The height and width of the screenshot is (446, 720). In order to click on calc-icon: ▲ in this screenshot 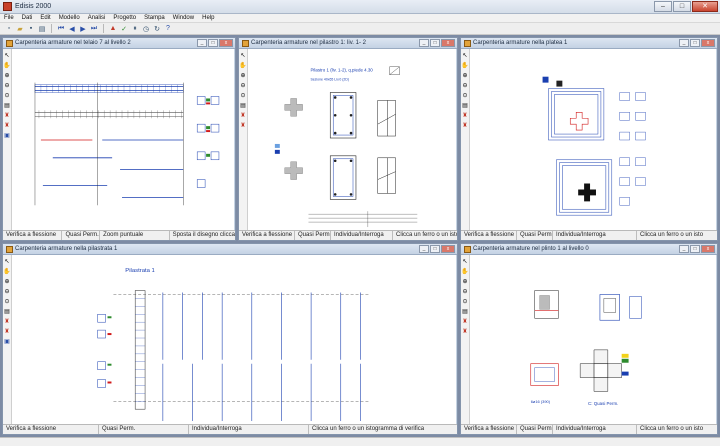, I will do `click(113, 29)`.